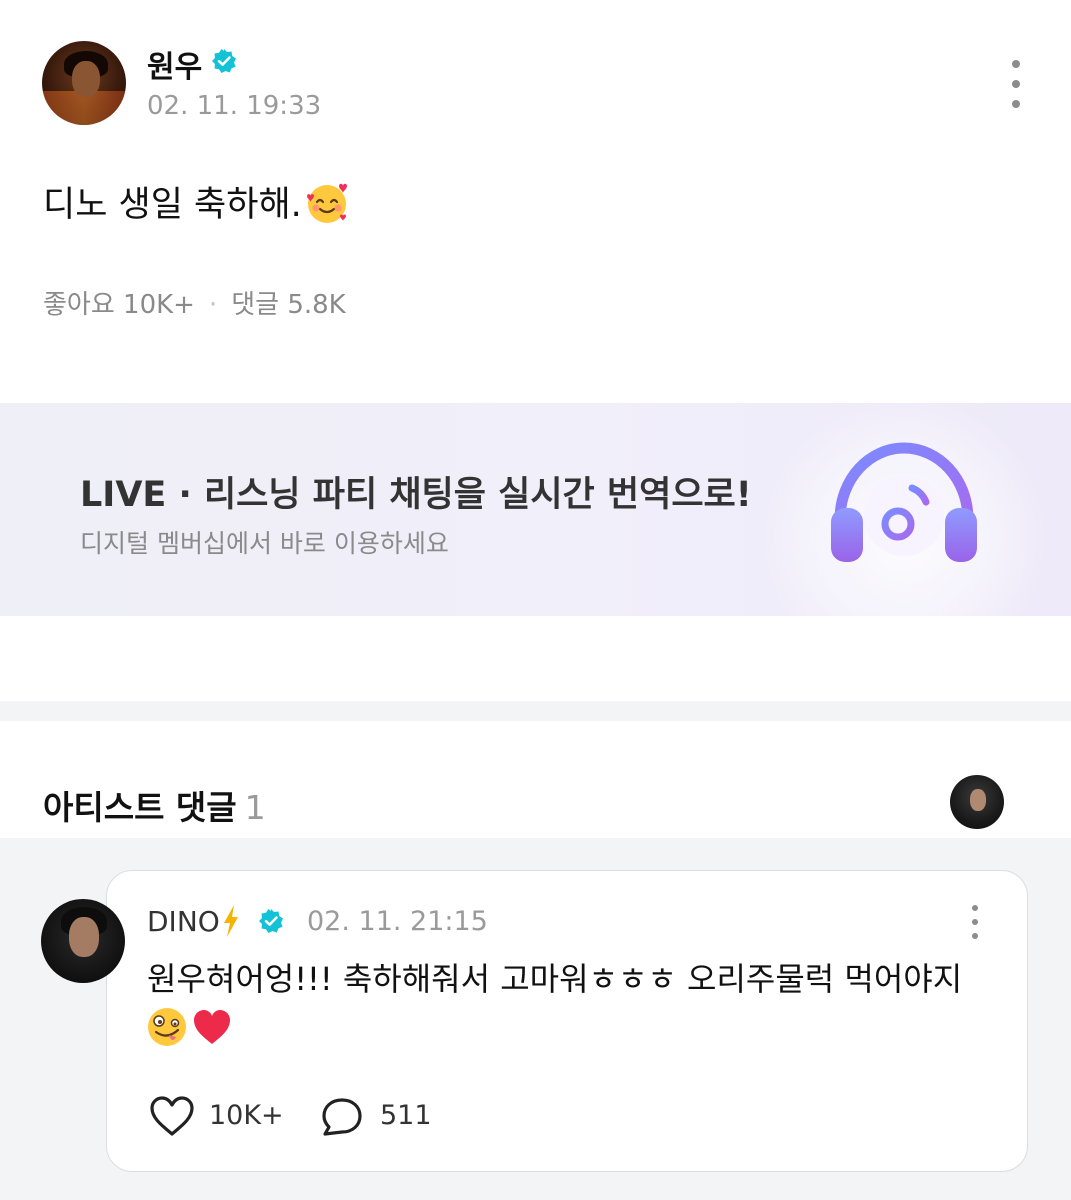  What do you see at coordinates (264, 543) in the screenshot?
I see `banner-subtitle: 디지털 멤버십에서 바로 이용하세요` at bounding box center [264, 543].